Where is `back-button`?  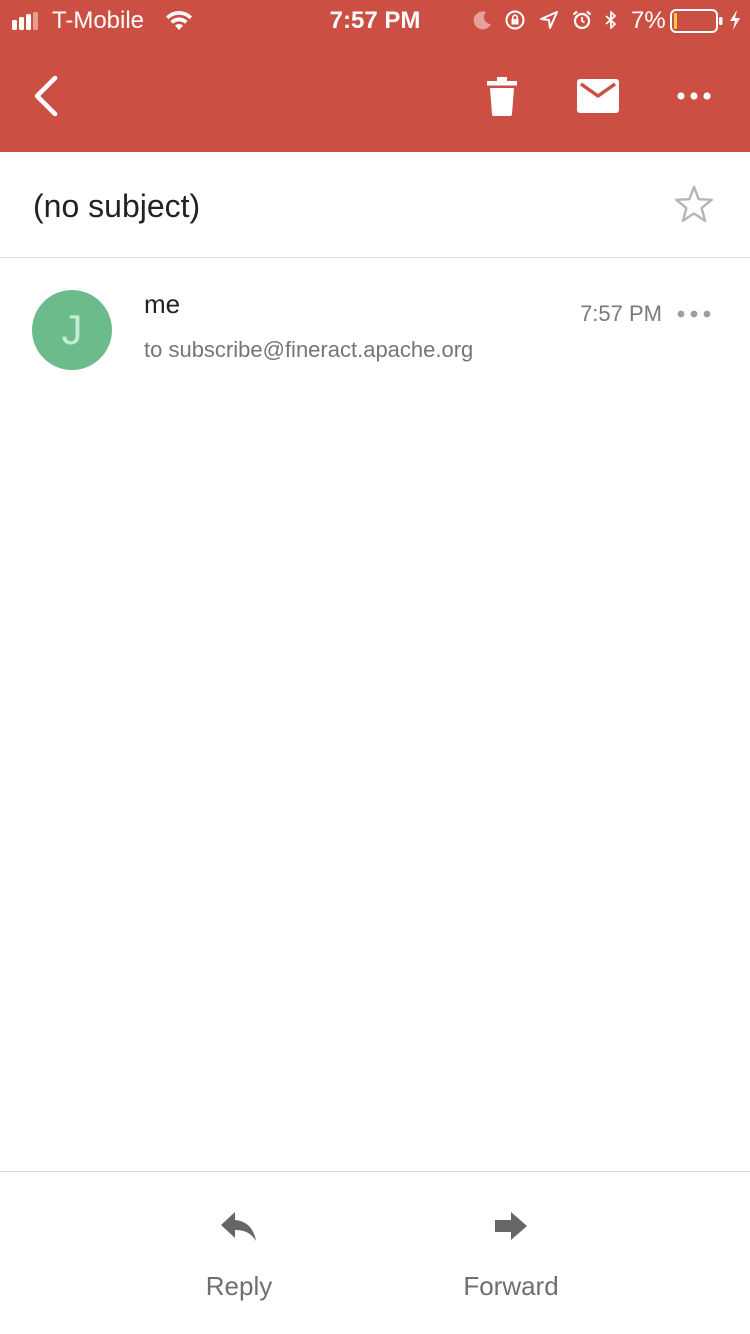
back-button is located at coordinates (46, 96).